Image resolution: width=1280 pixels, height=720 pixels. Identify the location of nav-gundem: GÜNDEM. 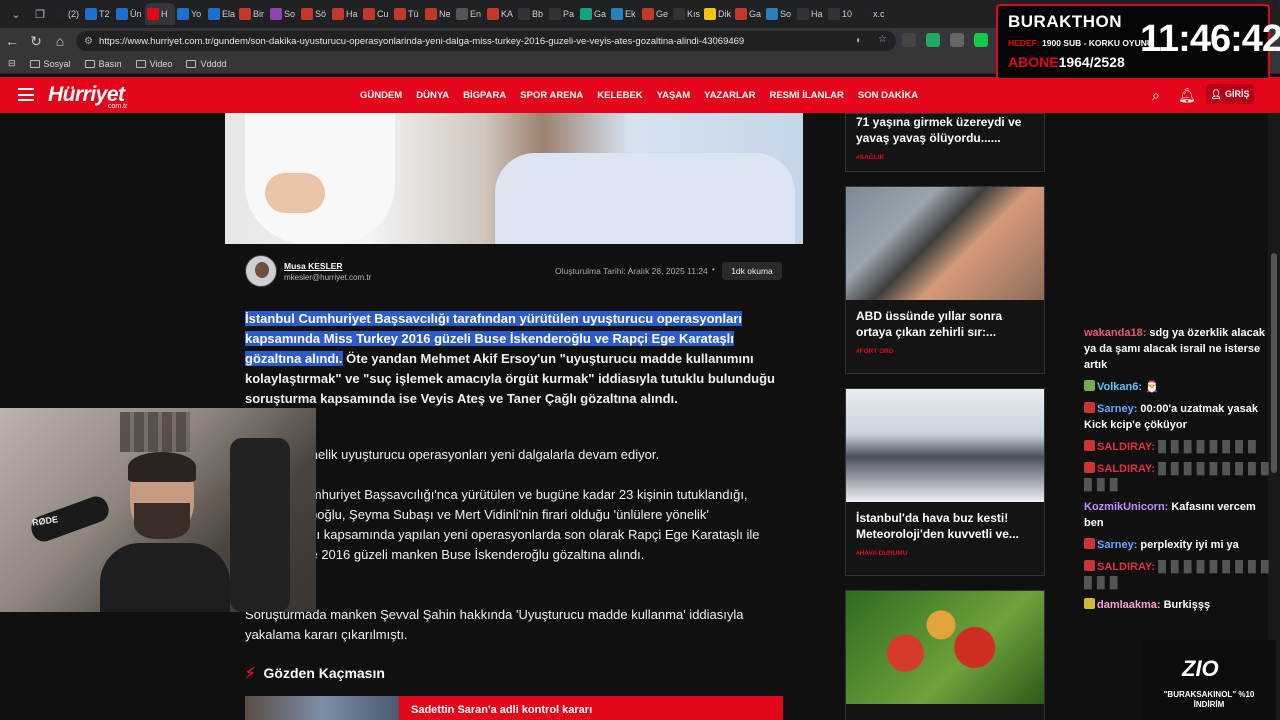
(381, 95).